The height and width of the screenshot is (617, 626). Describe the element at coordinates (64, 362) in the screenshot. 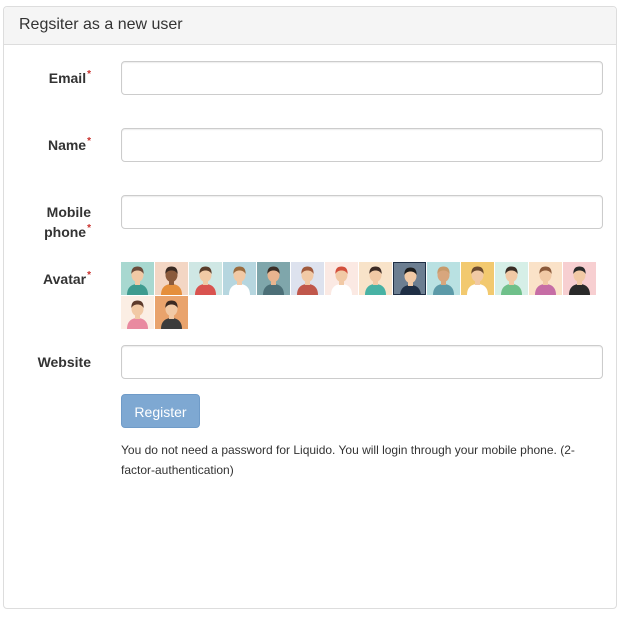

I see `website-label-text: Website` at that location.